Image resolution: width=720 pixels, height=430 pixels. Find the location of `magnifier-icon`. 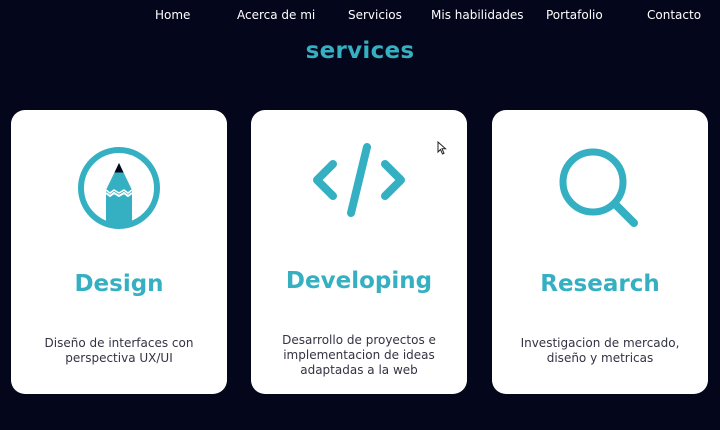

magnifier-icon is located at coordinates (600, 189).